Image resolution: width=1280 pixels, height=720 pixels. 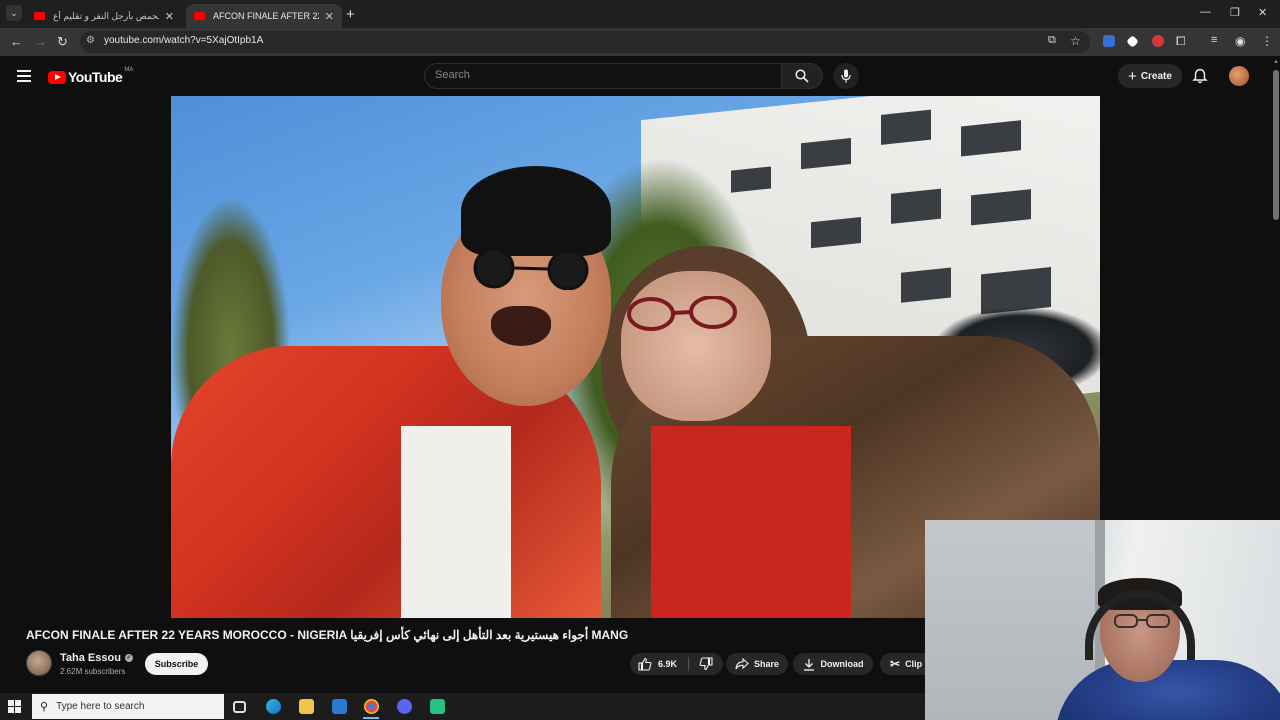 I want to click on translate-extension-icon, so click(x=1109, y=41).